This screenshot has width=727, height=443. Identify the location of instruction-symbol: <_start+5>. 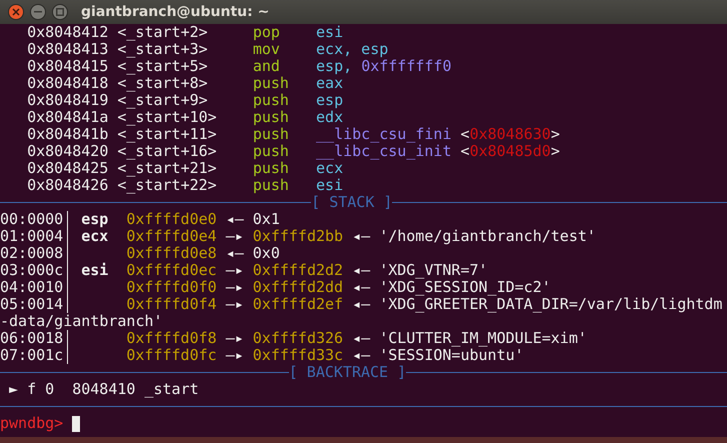
(163, 66).